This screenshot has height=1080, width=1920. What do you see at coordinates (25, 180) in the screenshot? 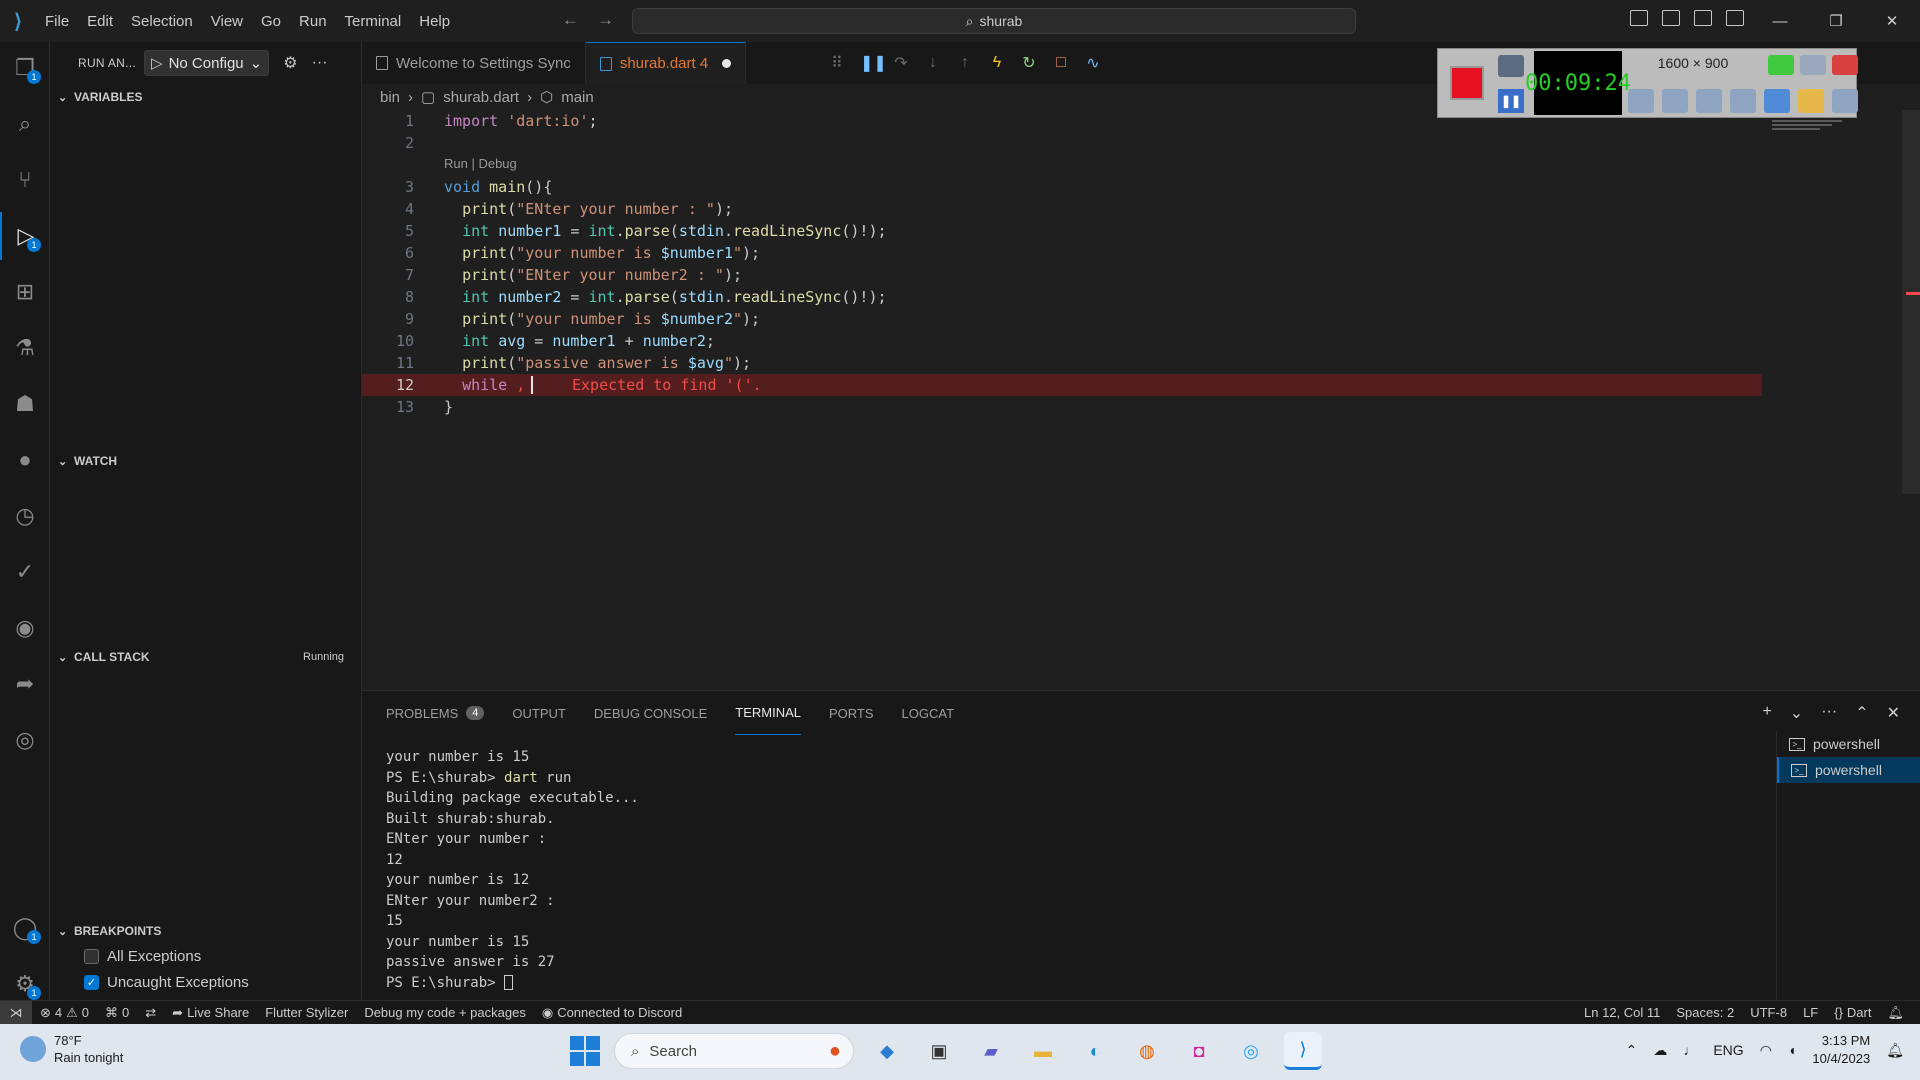
I see `source-control-icon: ⑂` at bounding box center [25, 180].